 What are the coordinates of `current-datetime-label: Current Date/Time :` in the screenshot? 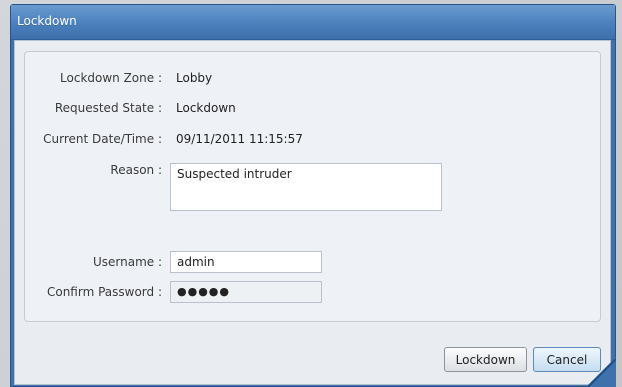 It's located at (102, 139).